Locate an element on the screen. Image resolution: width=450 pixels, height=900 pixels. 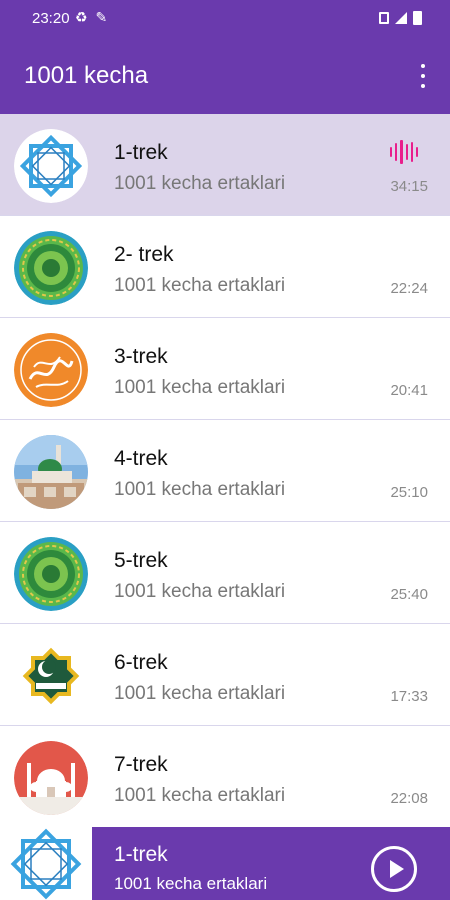
status-right-icons is located at coordinates (400, 18).